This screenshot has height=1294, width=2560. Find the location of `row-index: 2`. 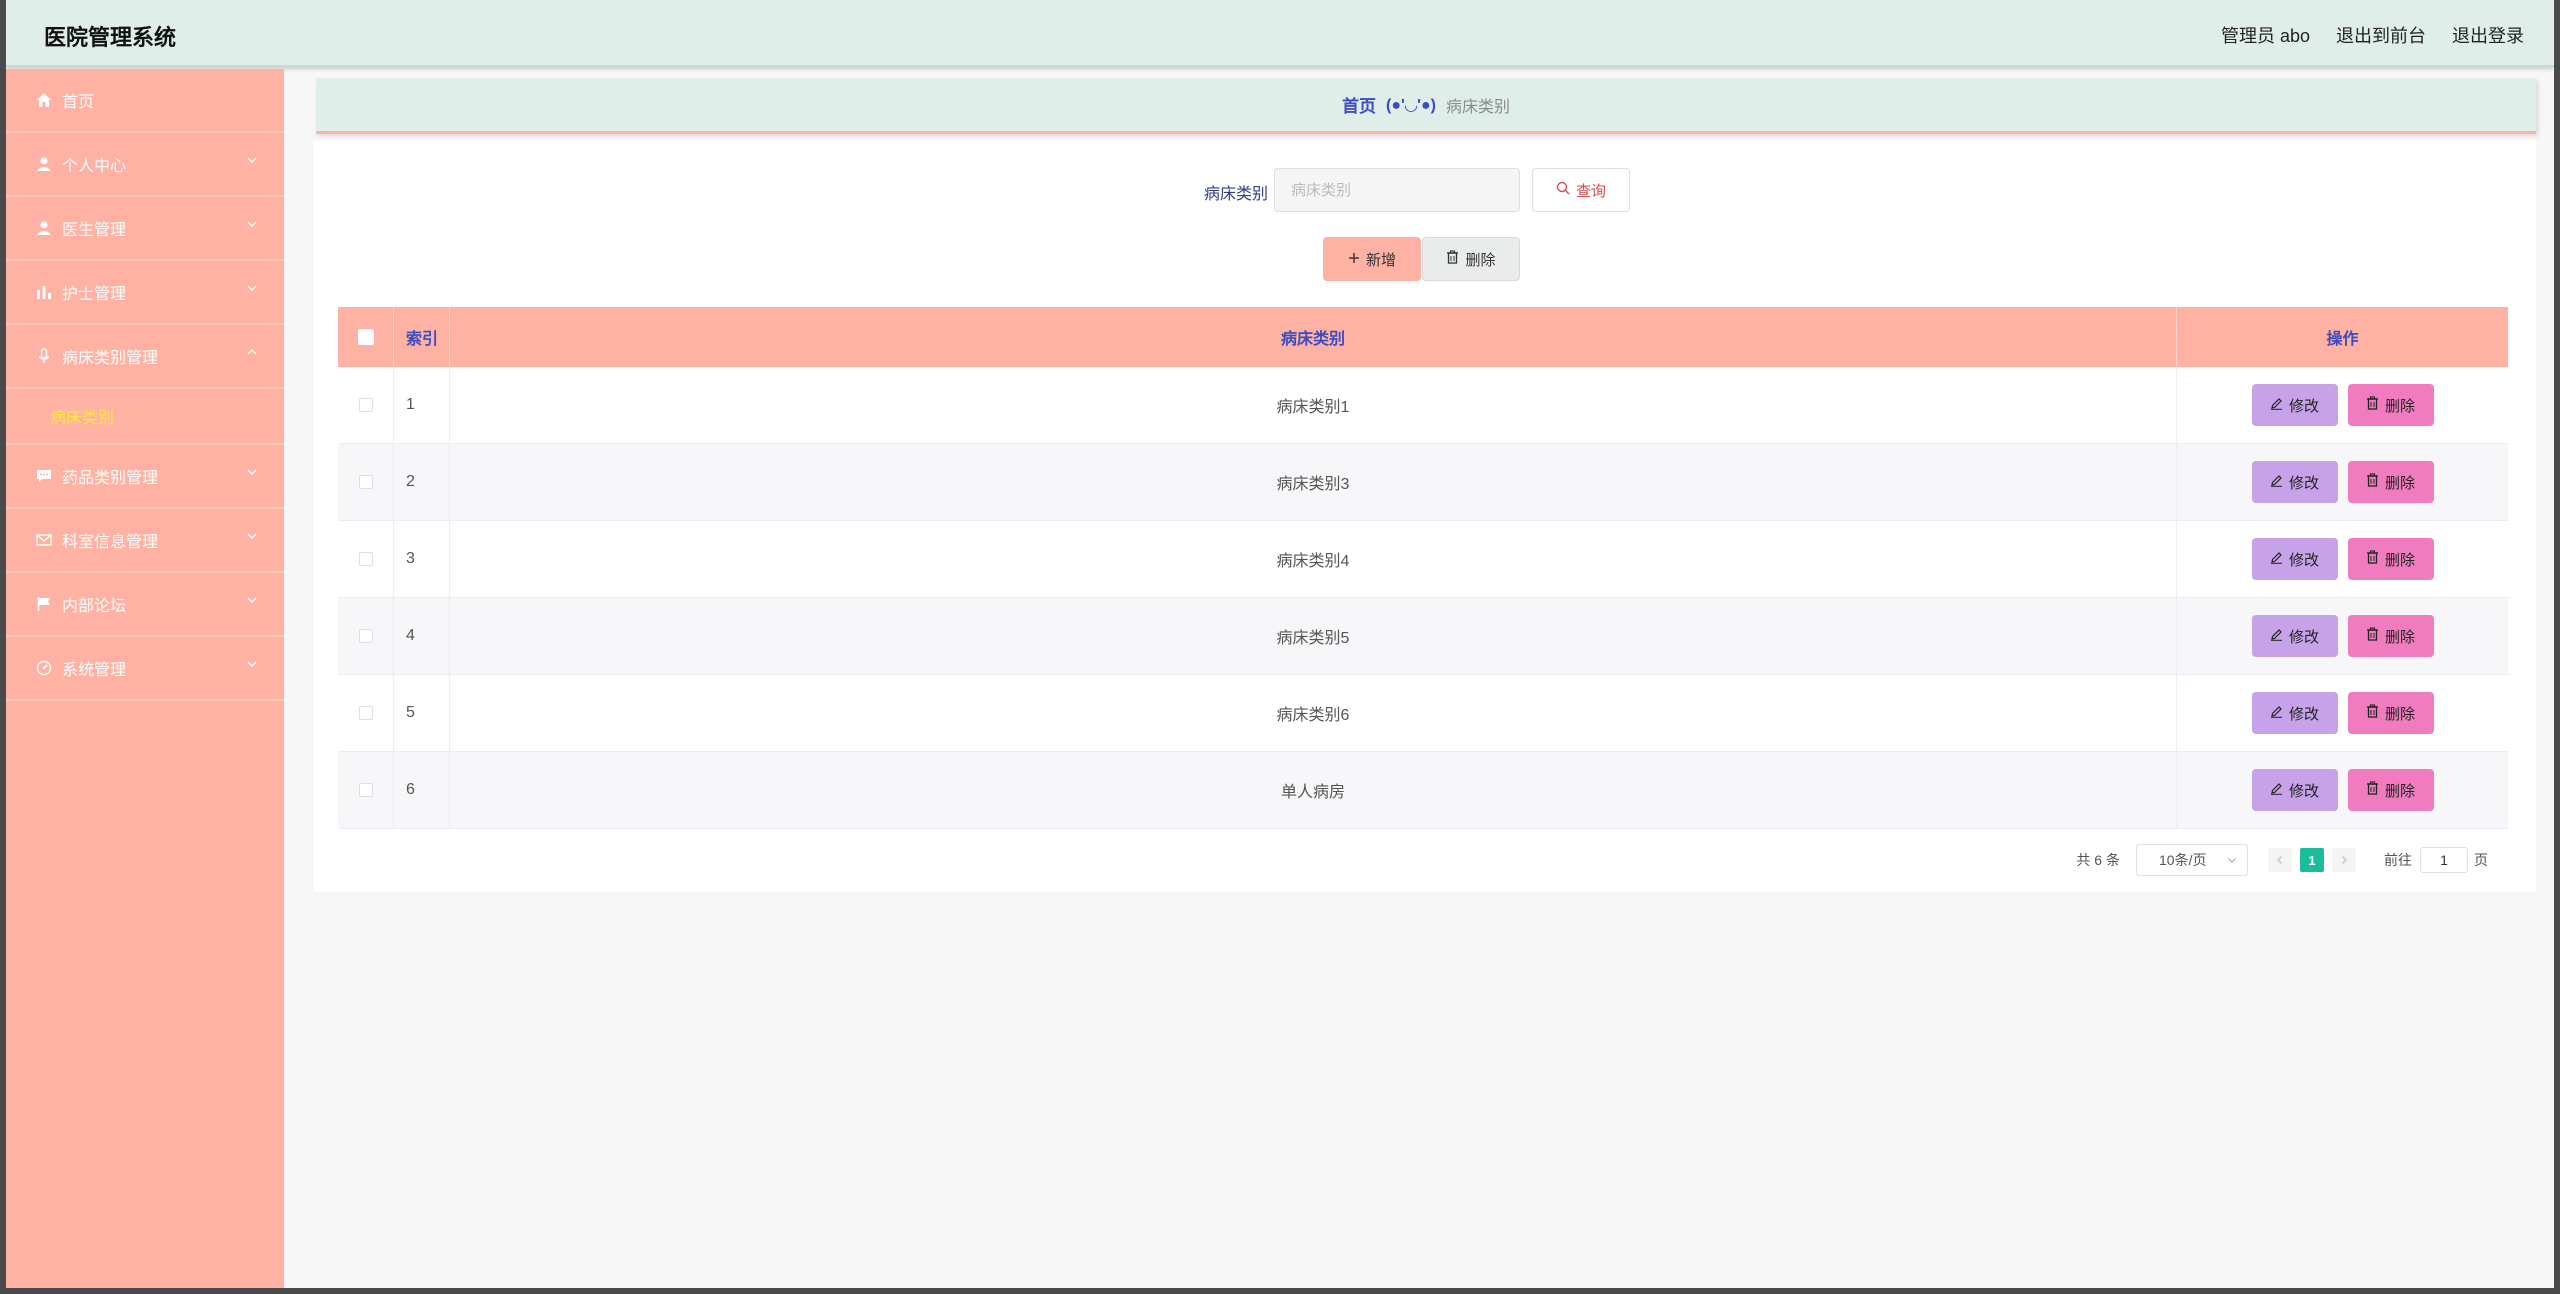

row-index: 2 is located at coordinates (422, 482).